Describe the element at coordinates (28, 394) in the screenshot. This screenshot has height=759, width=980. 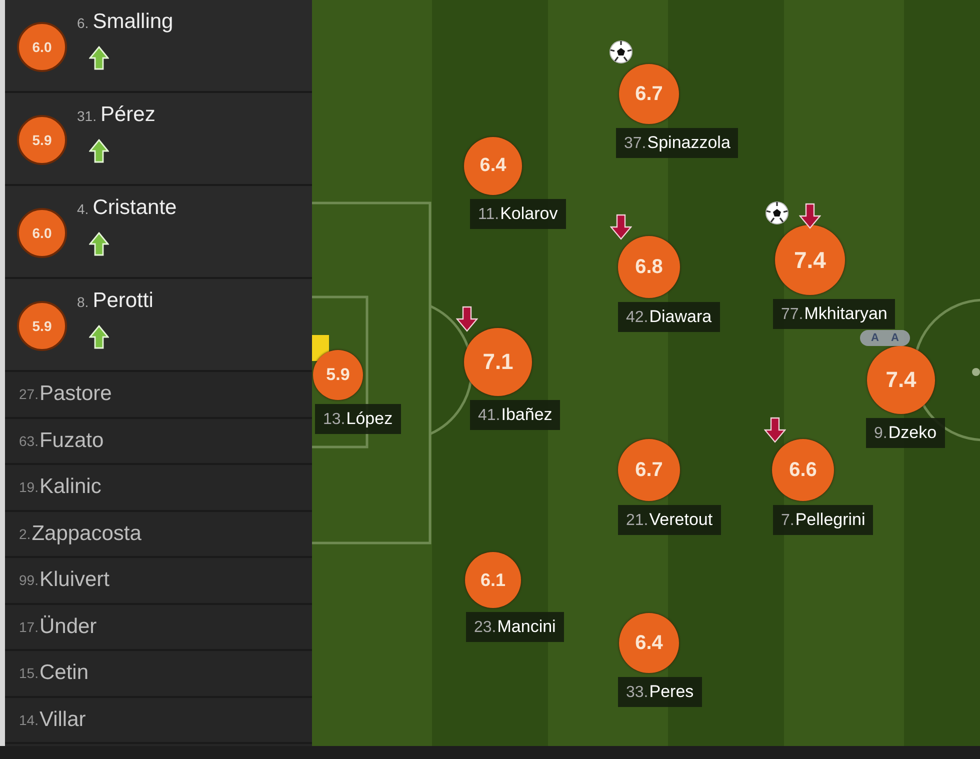
I see `player-number: 27.` at that location.